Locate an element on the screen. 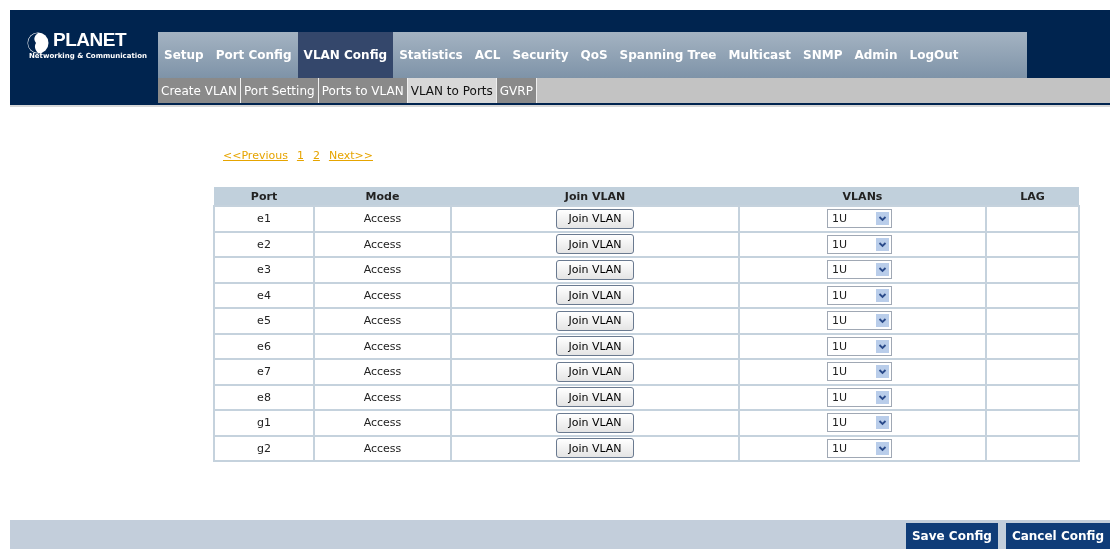 The height and width of the screenshot is (549, 1110). port-cell: e1 is located at coordinates (264, 219).